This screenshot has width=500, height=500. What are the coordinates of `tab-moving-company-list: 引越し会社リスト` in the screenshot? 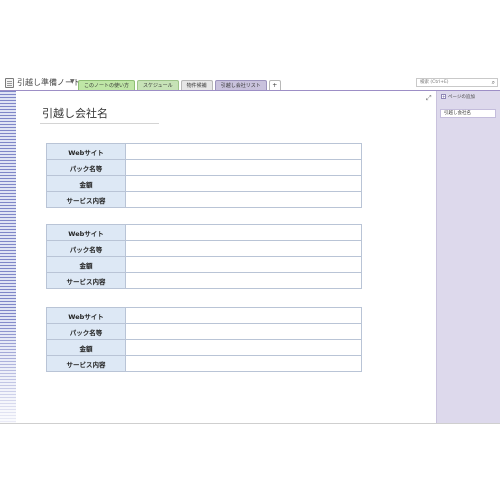 It's located at (240, 85).